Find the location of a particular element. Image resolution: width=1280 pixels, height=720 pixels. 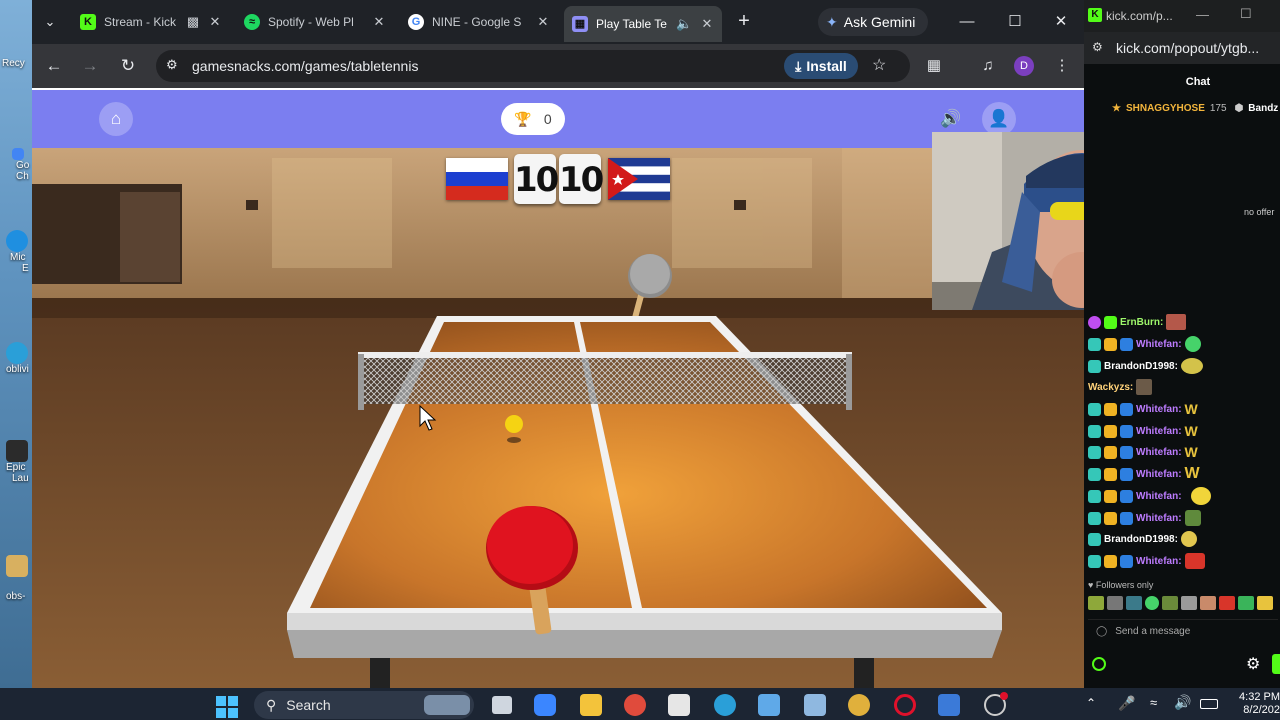

close-window-button: ✕ is located at coordinates (1061, 22).